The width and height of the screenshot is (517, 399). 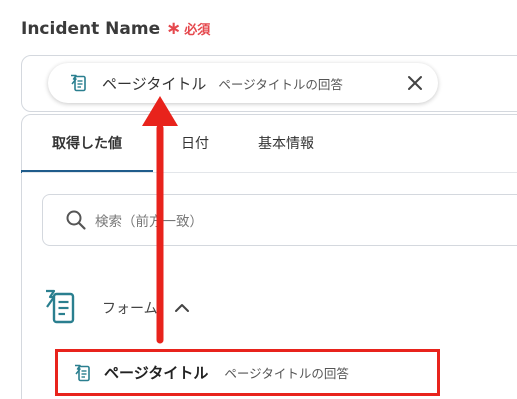 What do you see at coordinates (286, 373) in the screenshot?
I see `result-subtitle: ページタイトルの回答` at bounding box center [286, 373].